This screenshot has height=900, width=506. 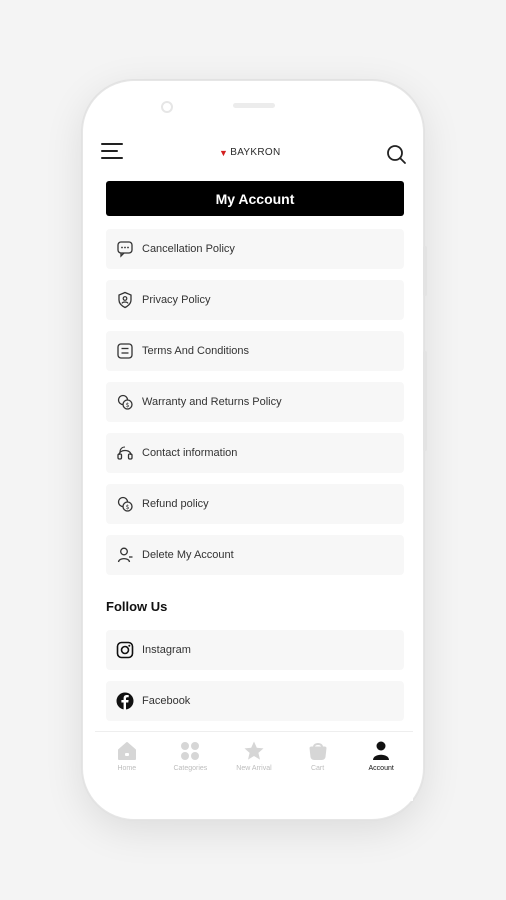 What do you see at coordinates (425, 401) in the screenshot?
I see `power-button` at bounding box center [425, 401].